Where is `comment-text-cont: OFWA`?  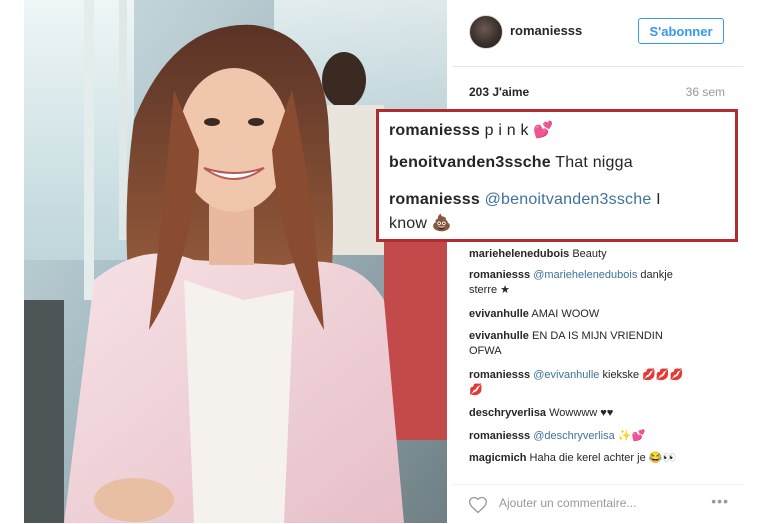
comment-text-cont: OFWA is located at coordinates (485, 351).